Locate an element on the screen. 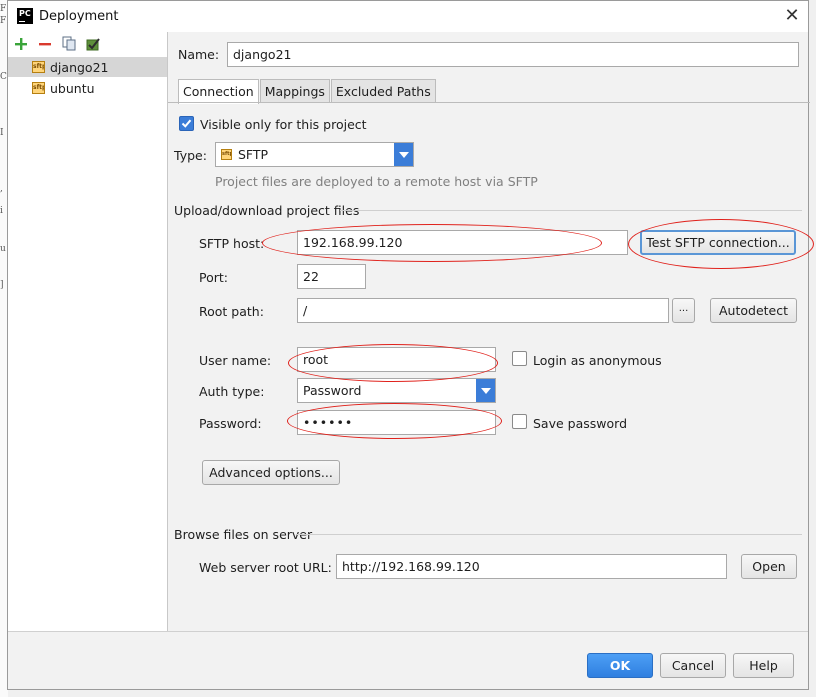 This screenshot has width=816, height=697. add-icon is located at coordinates (21, 44).